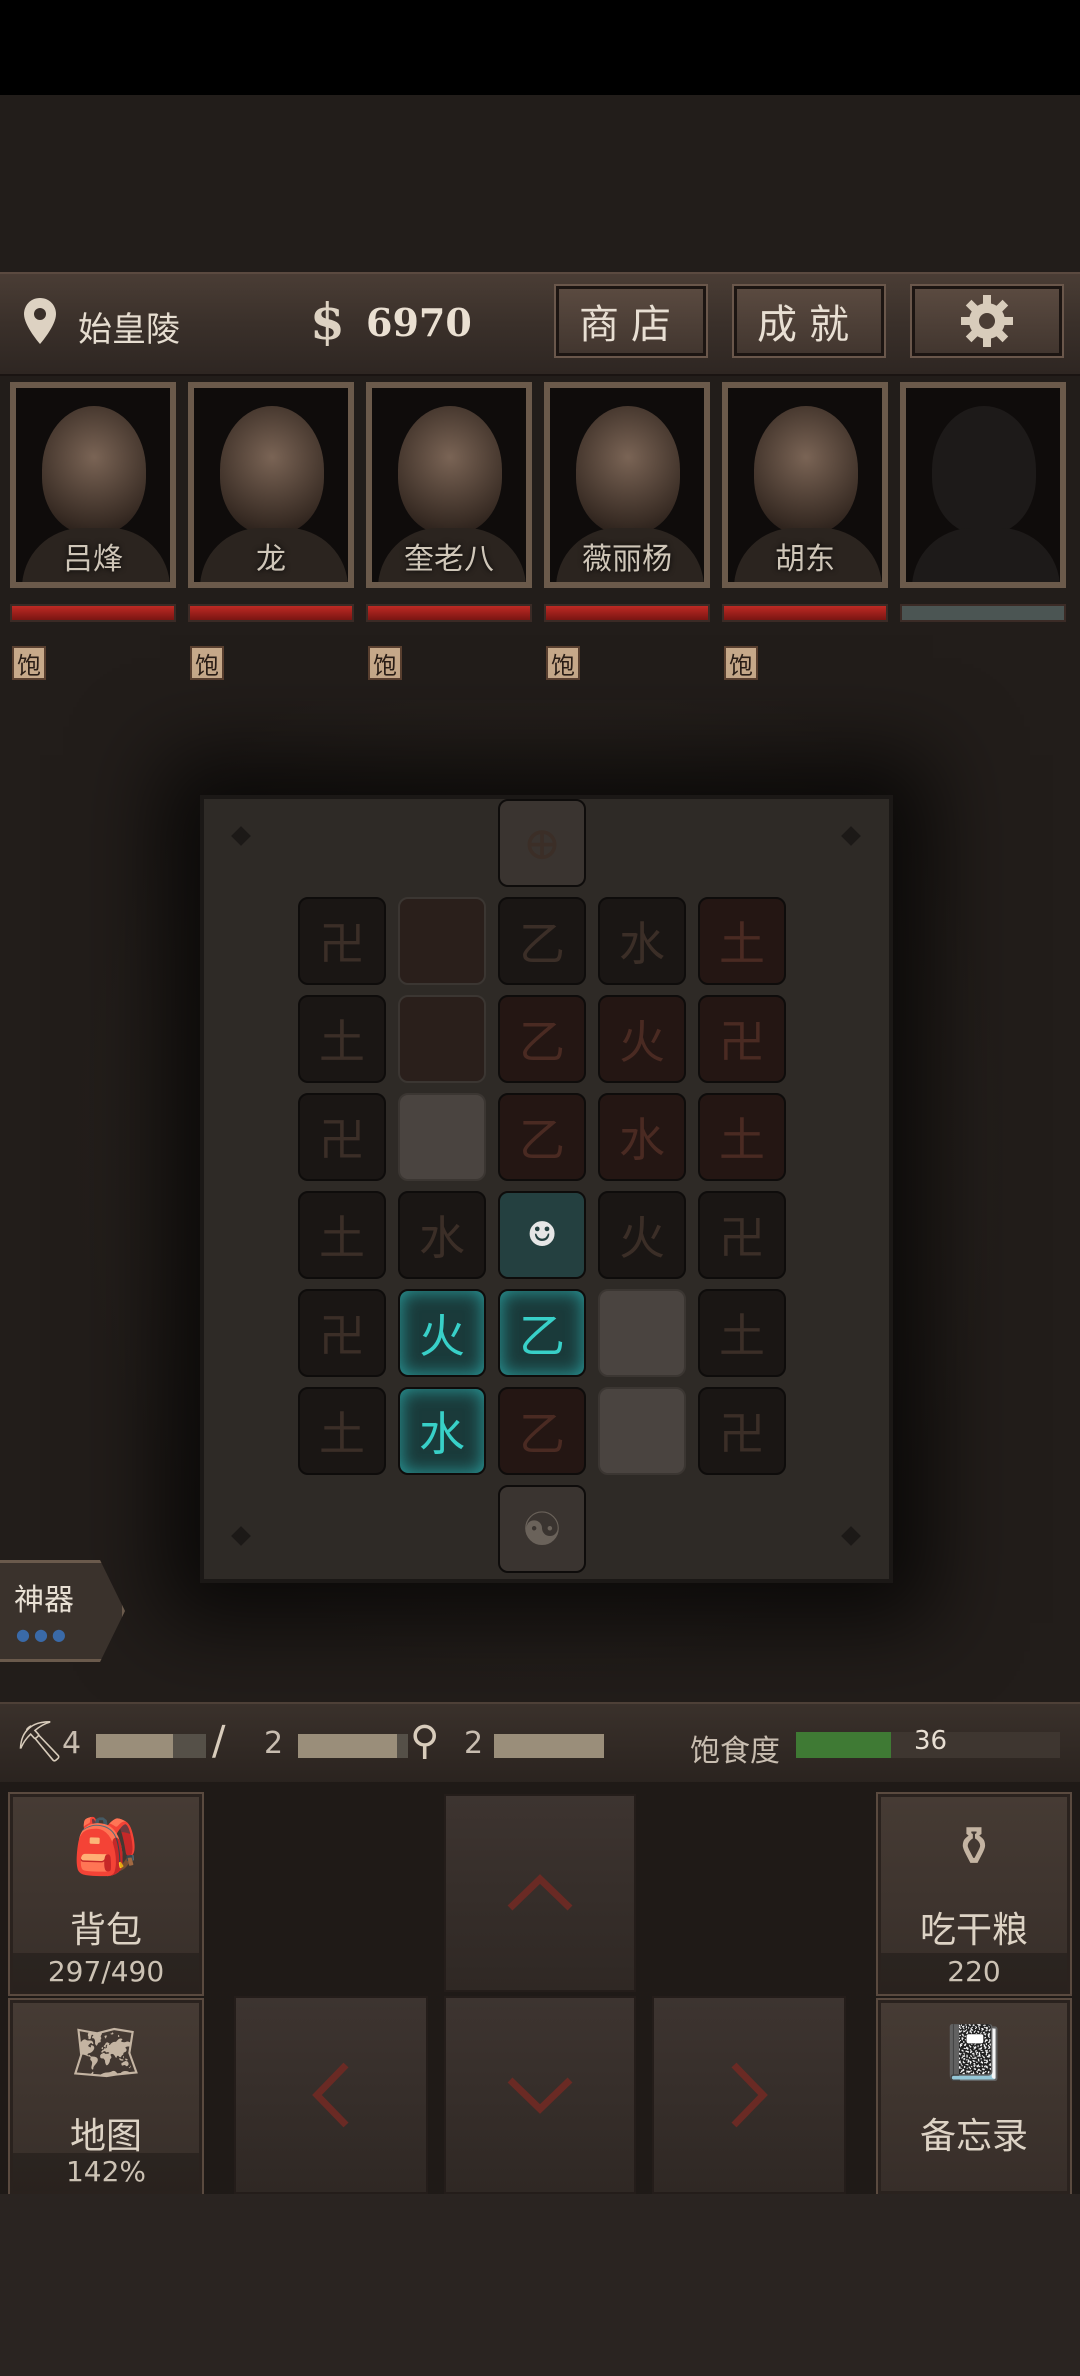 Image resolution: width=1080 pixels, height=2376 pixels. I want to click on memo-button: 📓 备忘录, so click(974, 2097).